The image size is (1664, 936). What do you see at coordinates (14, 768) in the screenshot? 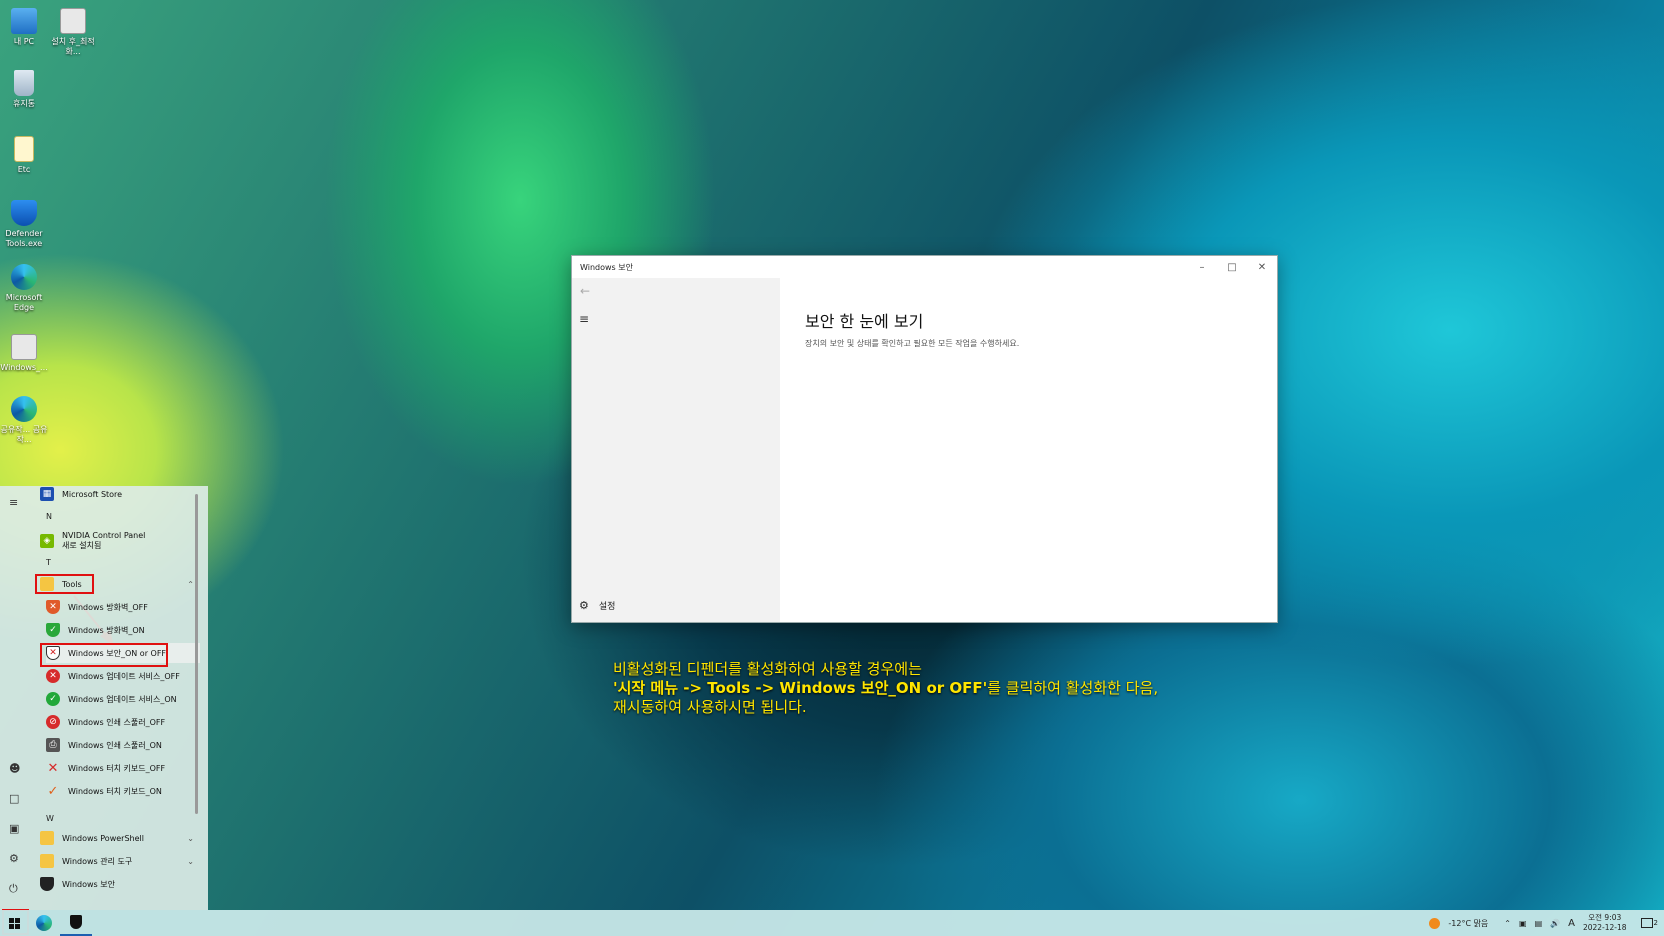
I see `user-icon: ☻` at bounding box center [14, 768].